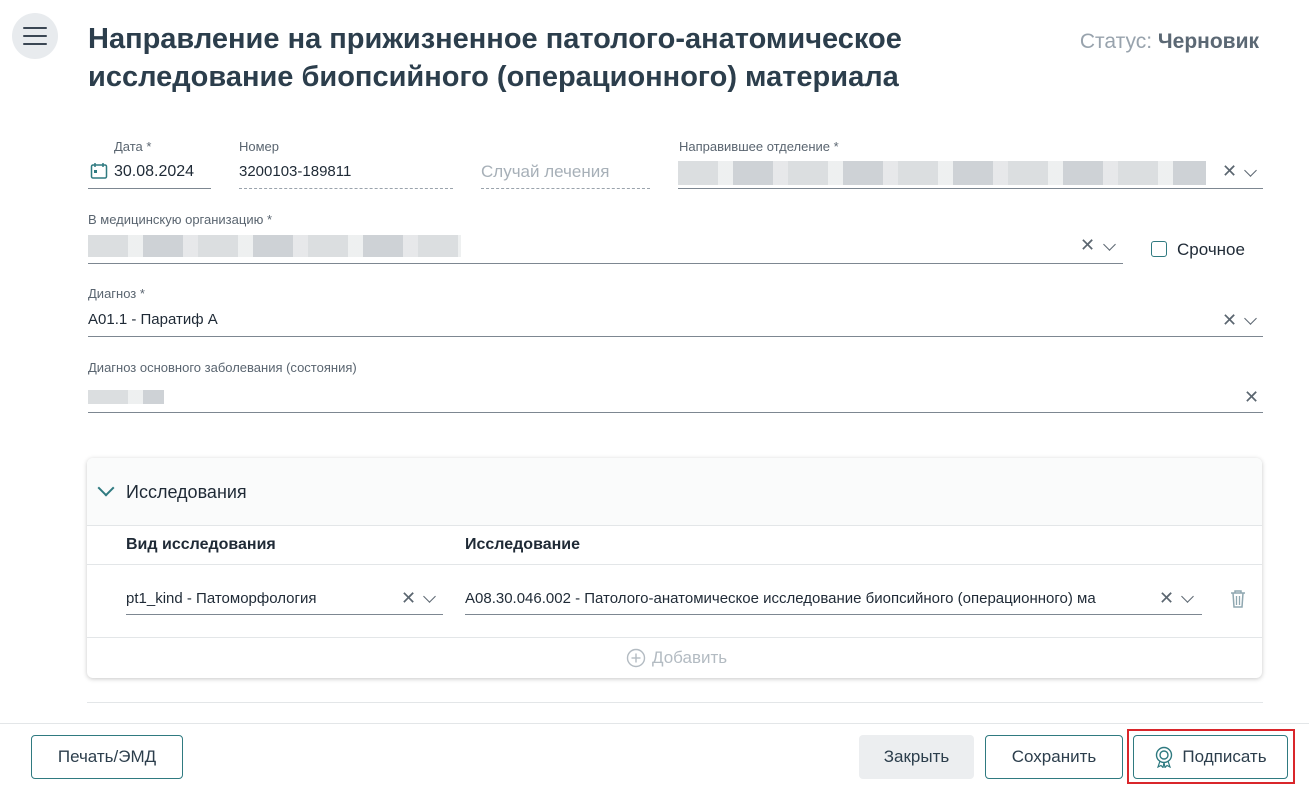 Image resolution: width=1309 pixels, height=785 pixels. I want to click on menu-button, so click(35, 36).